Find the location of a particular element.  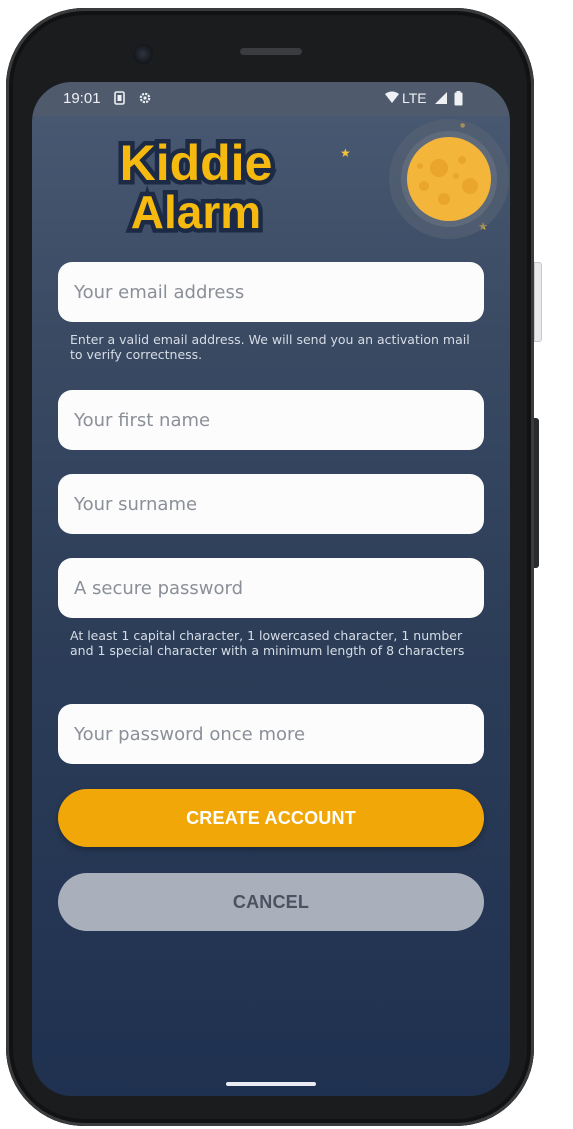

surname-field is located at coordinates (271, 504).